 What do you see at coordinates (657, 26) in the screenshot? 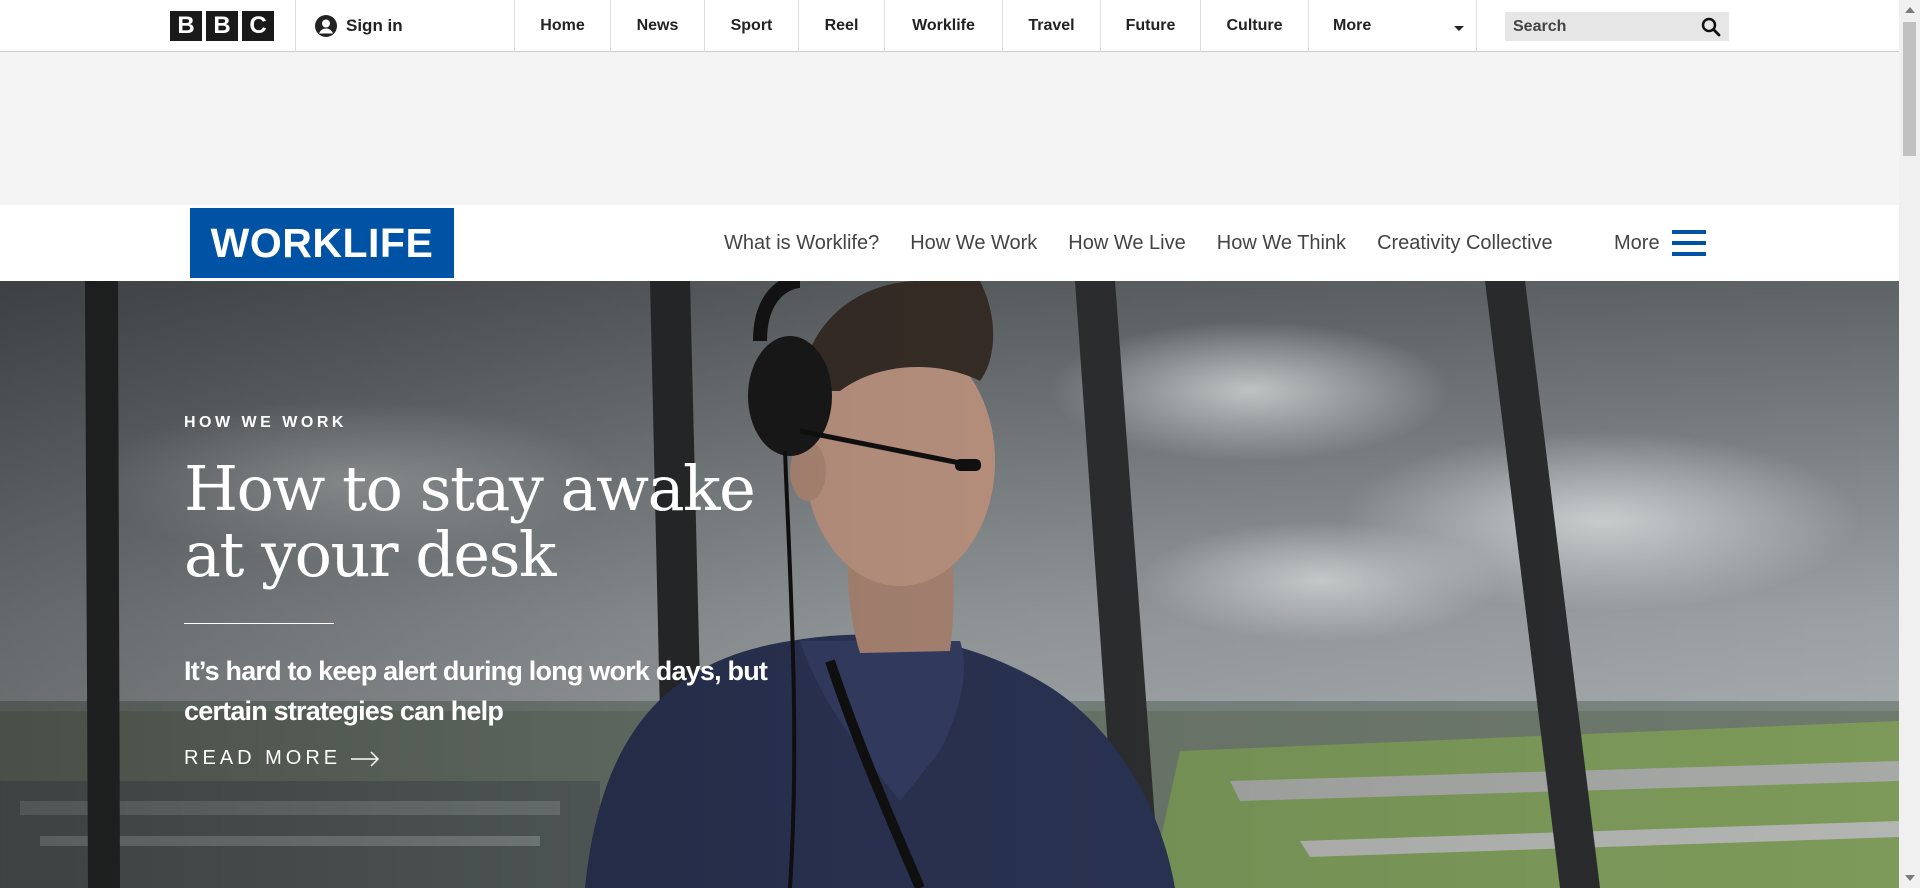
I see `nav-item-news: News` at bounding box center [657, 26].